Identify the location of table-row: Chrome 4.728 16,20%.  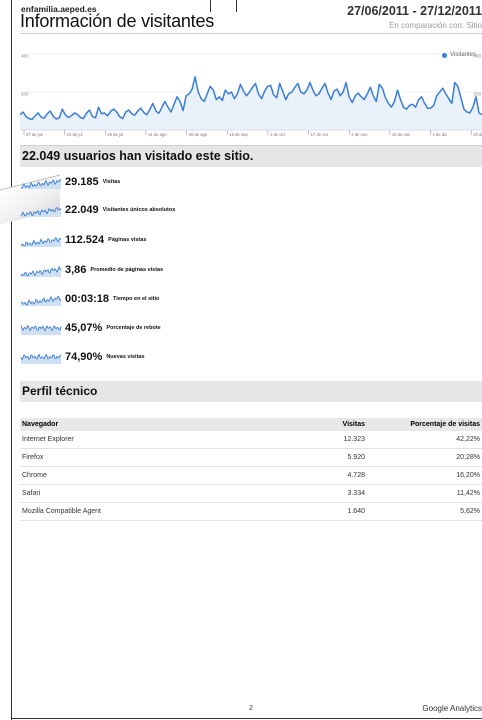
(251, 476).